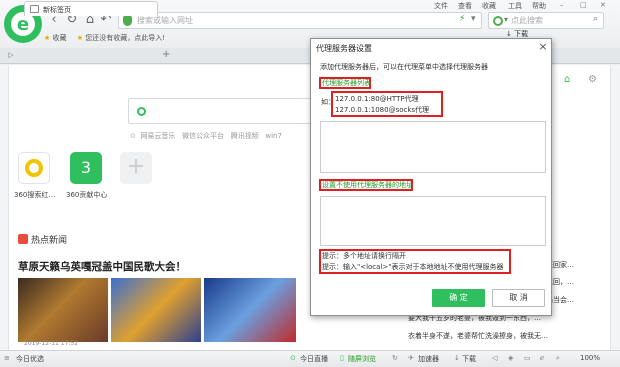 This screenshot has height=367, width=620. Describe the element at coordinates (411, 358) in the screenshot. I see `accelerator-icon: ✈` at that location.